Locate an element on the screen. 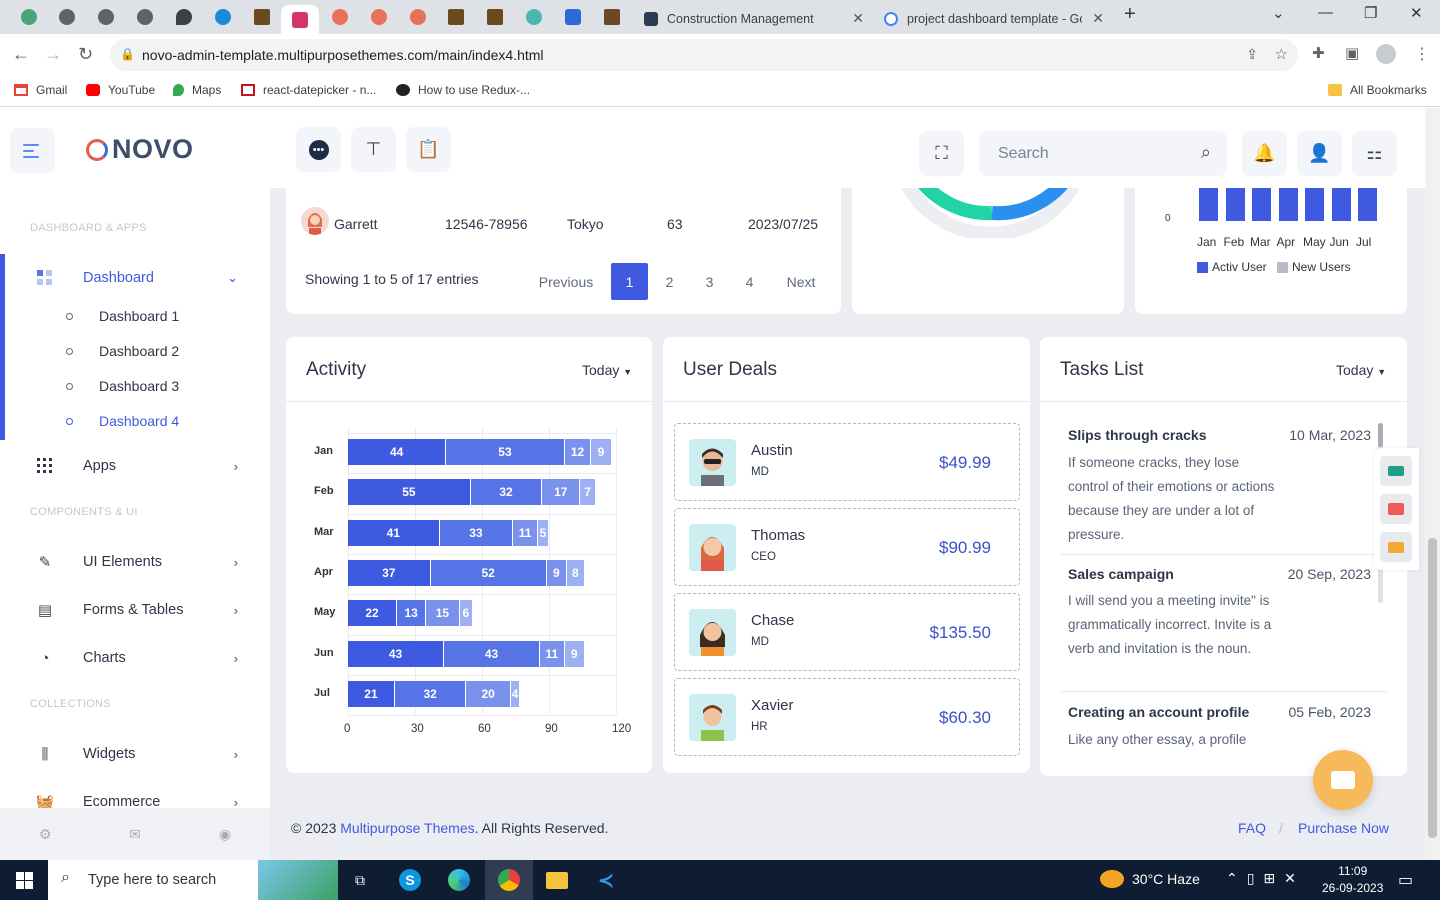 The width and height of the screenshot is (1440, 900). back-icon: ← is located at coordinates (21, 54).